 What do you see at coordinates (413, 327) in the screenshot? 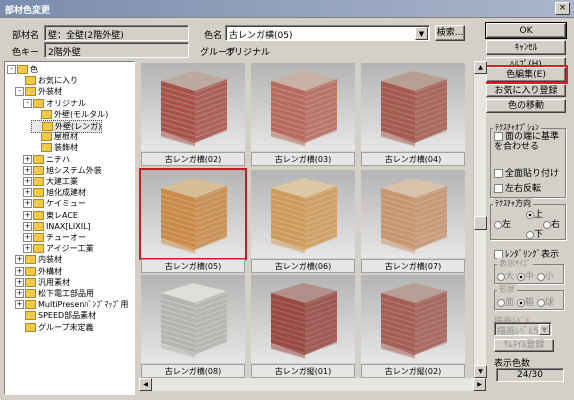
I see `texture-tile: 古レンガ縦(02)` at bounding box center [413, 327].